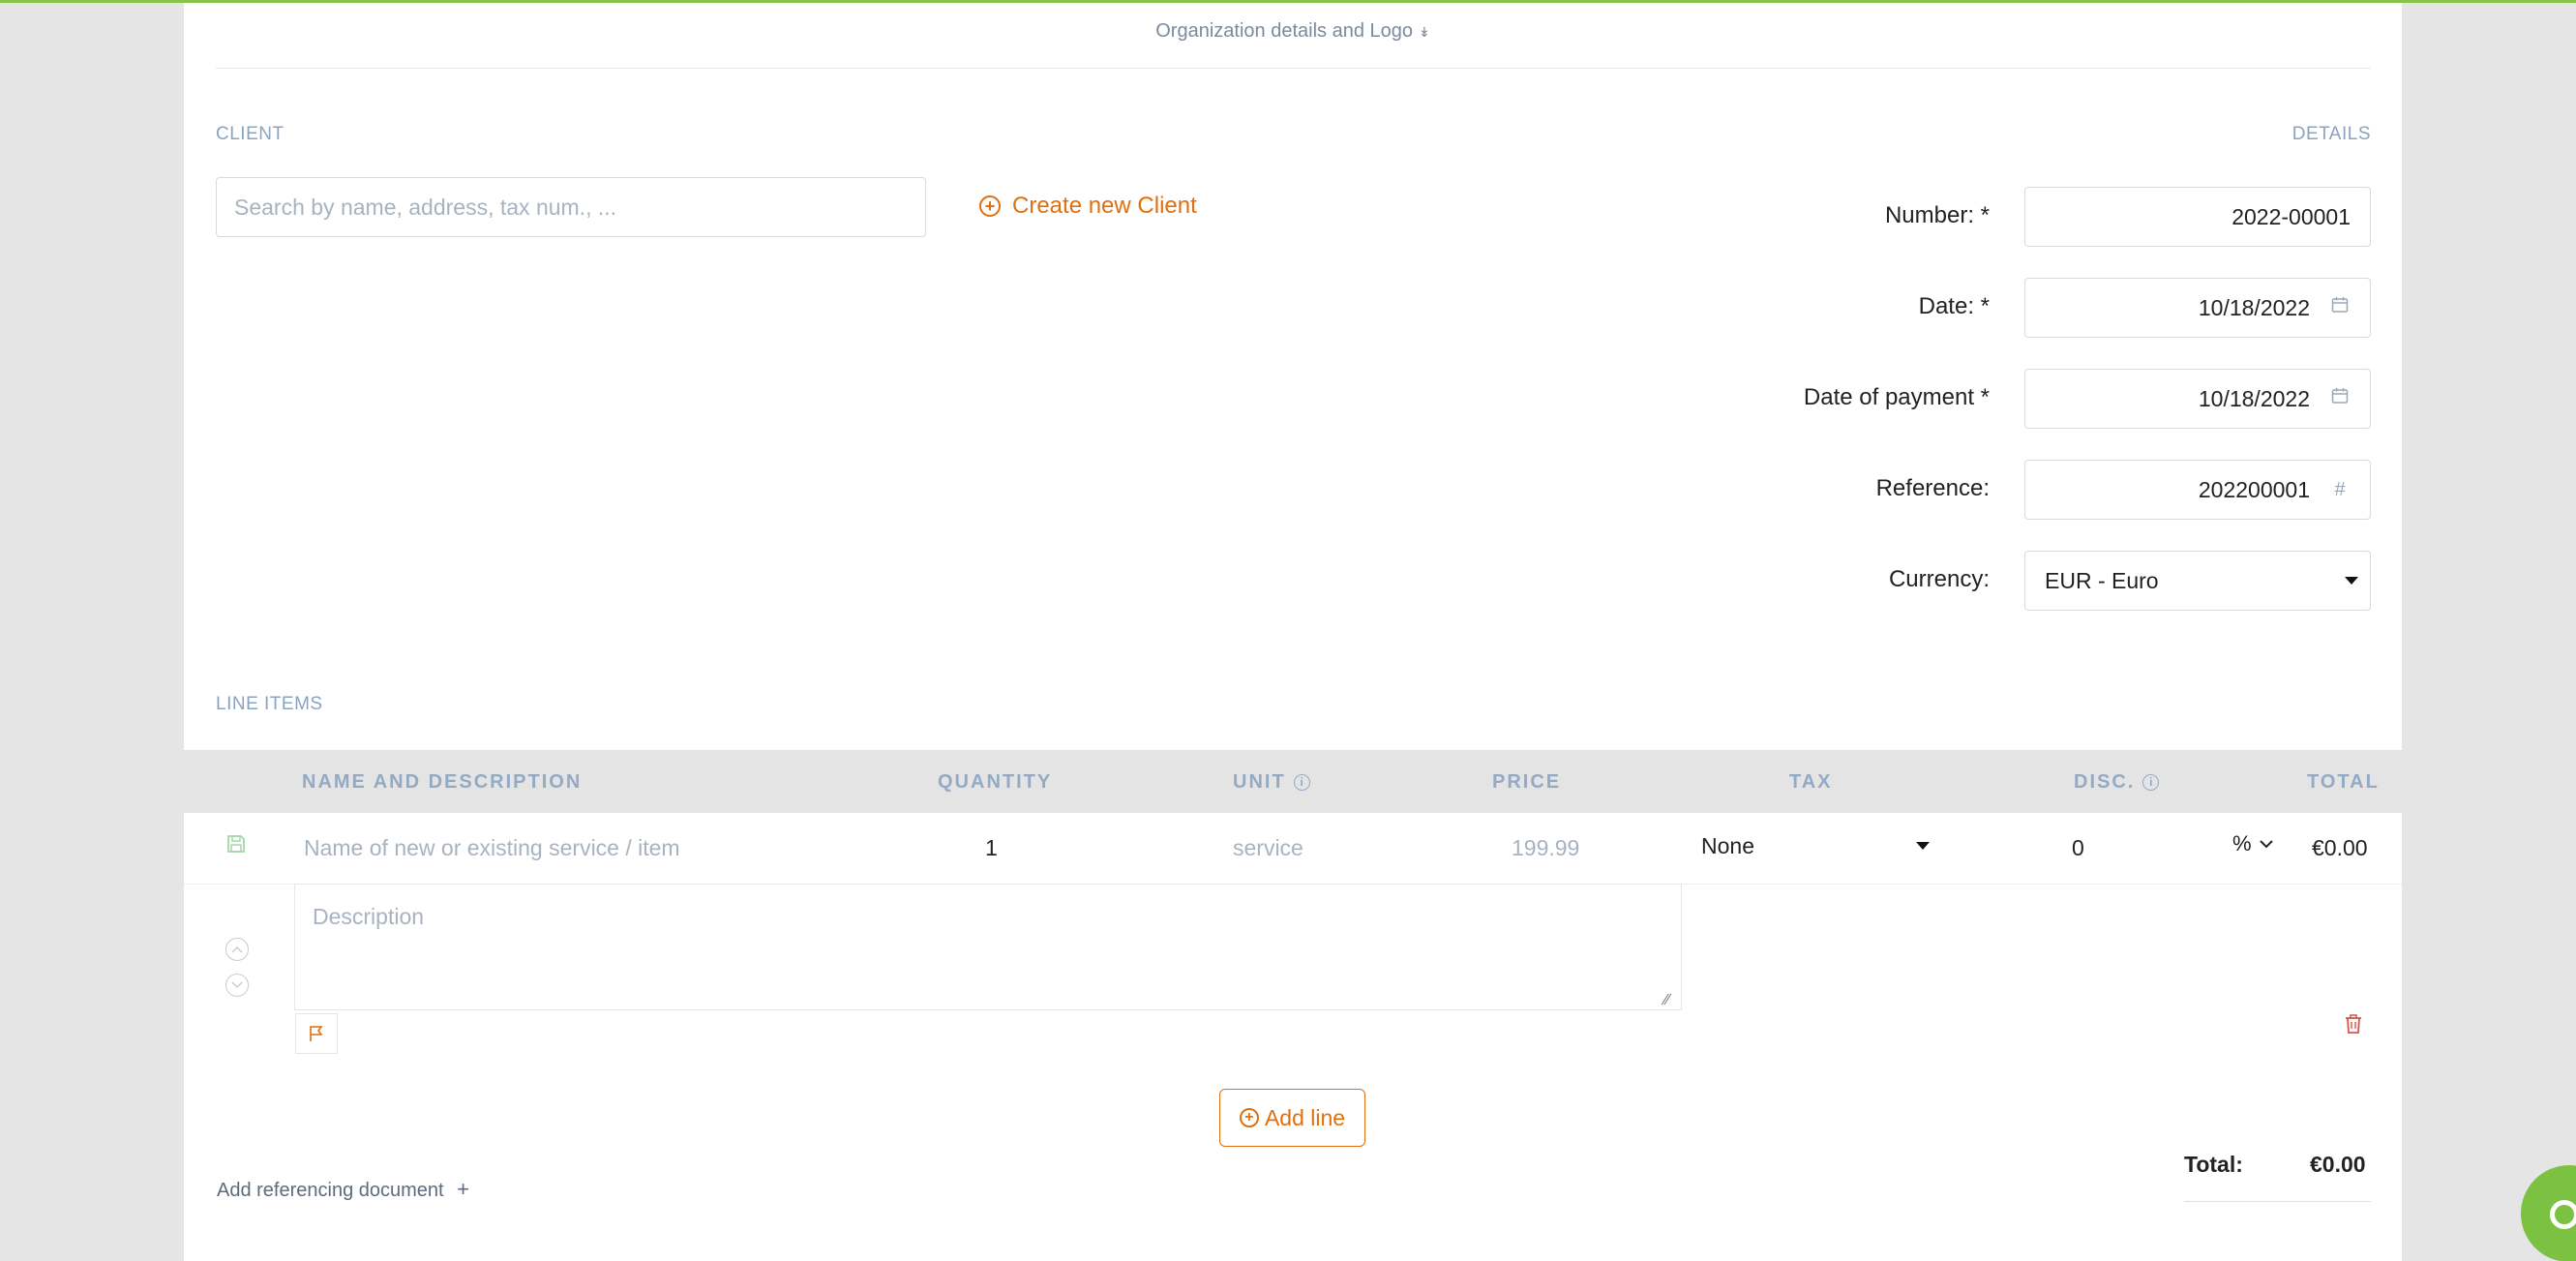  Describe the element at coordinates (1305, 1117) in the screenshot. I see `add-line-label: Add line` at that location.